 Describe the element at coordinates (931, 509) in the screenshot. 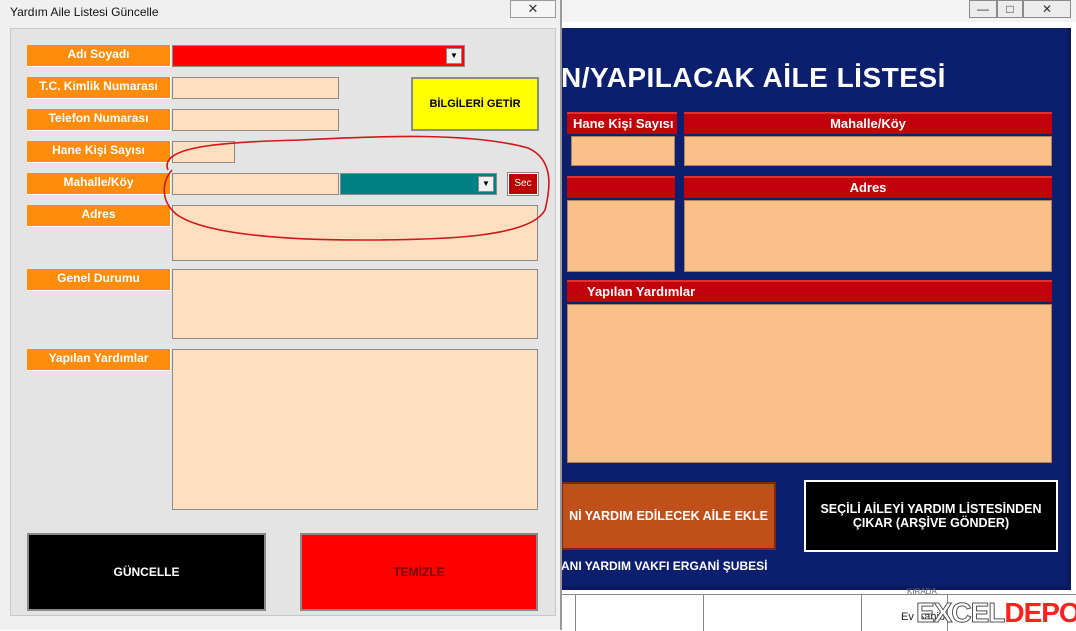

I see `remove-button-line1: SEÇİLİ AİLEYİ YARDIM LİSTESİNDEN` at that location.